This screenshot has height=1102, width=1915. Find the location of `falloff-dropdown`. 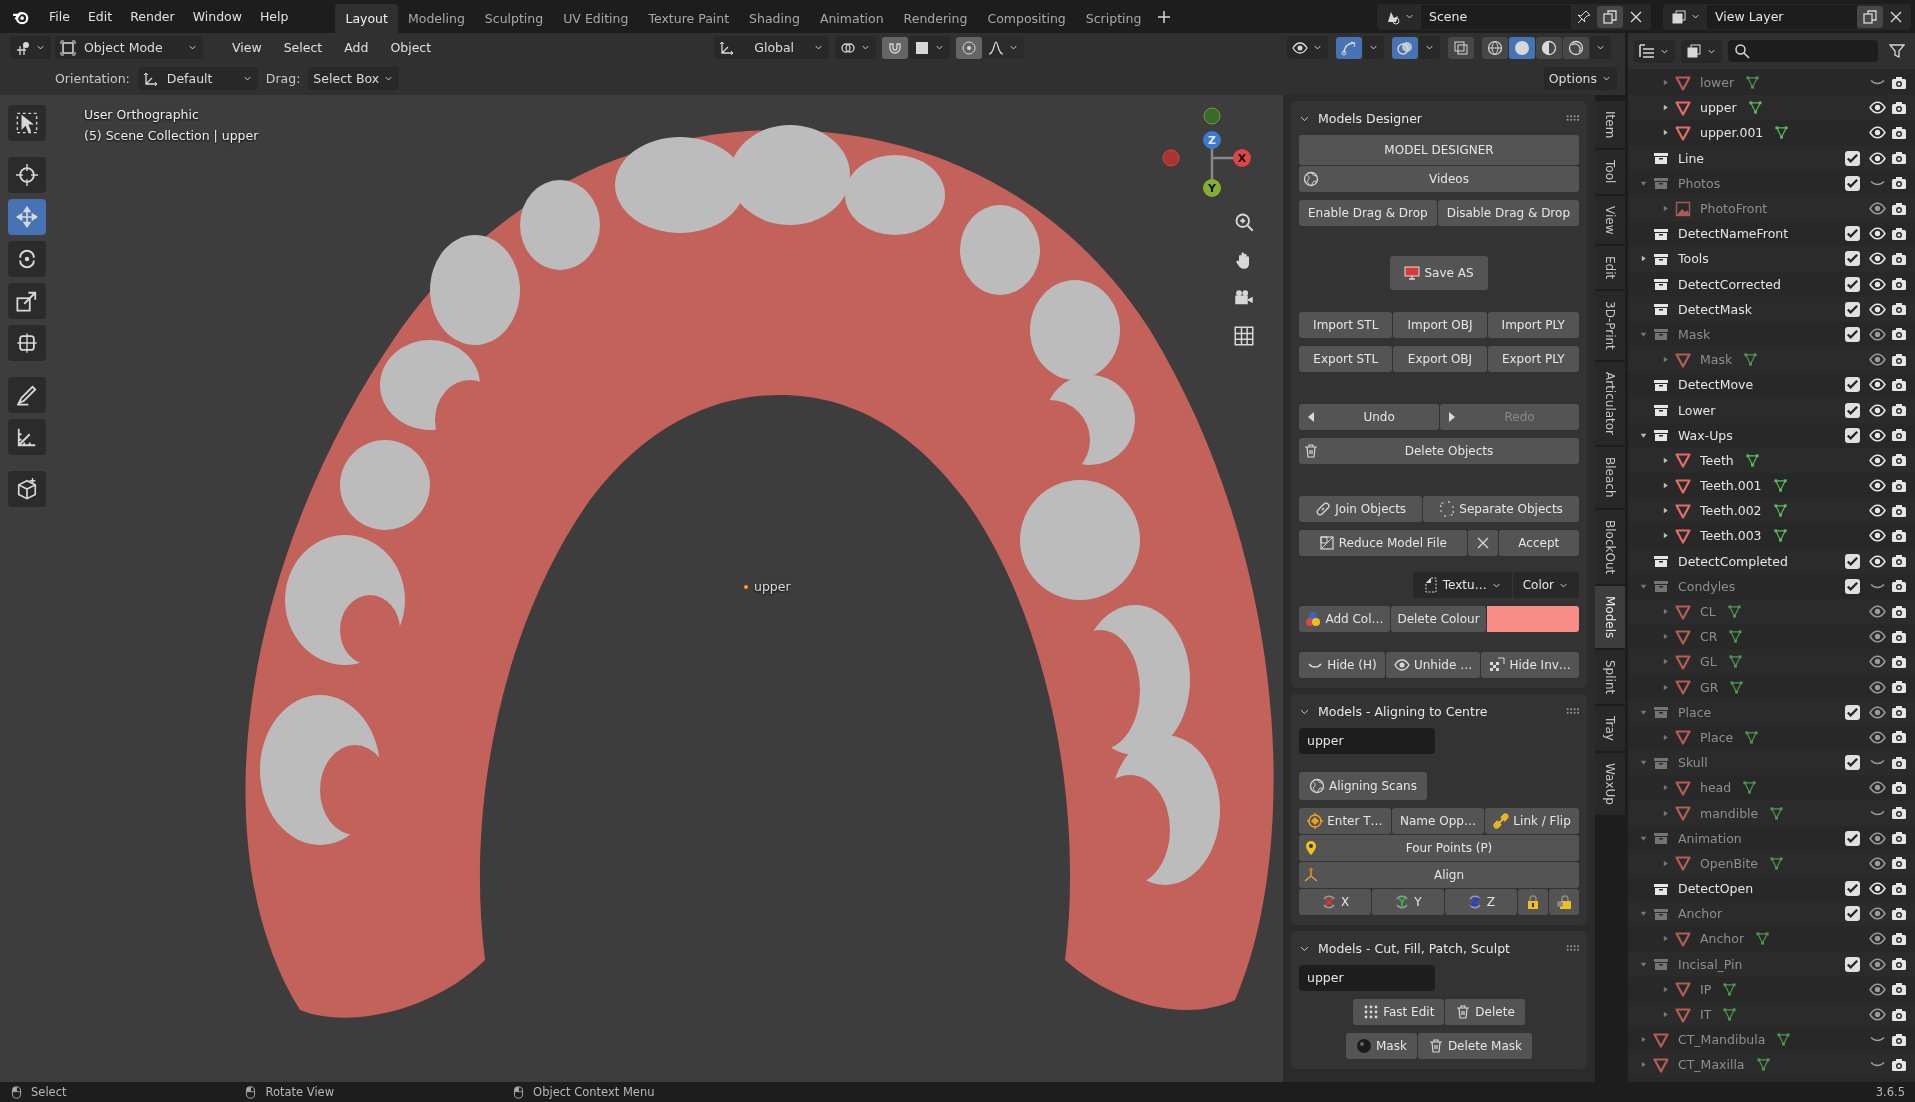

falloff-dropdown is located at coordinates (1004, 47).